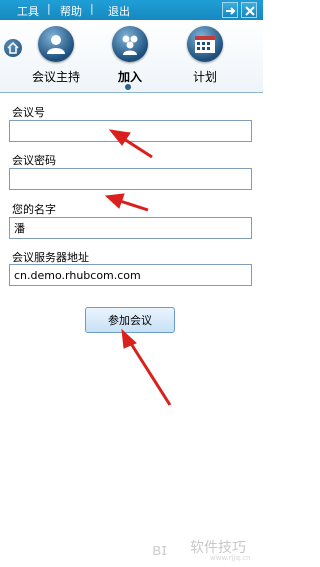  What do you see at coordinates (34, 160) in the screenshot?
I see `meeting-password-label: 会议密码` at bounding box center [34, 160].